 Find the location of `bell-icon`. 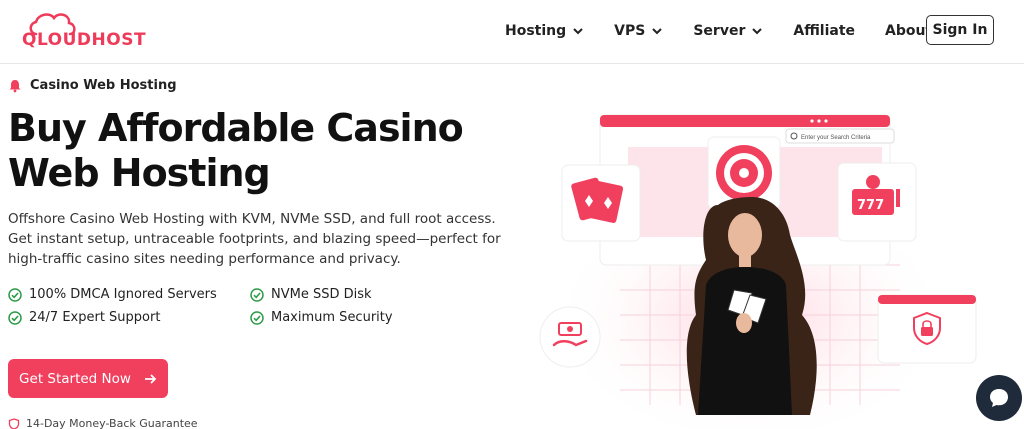

bell-icon is located at coordinates (15, 85).